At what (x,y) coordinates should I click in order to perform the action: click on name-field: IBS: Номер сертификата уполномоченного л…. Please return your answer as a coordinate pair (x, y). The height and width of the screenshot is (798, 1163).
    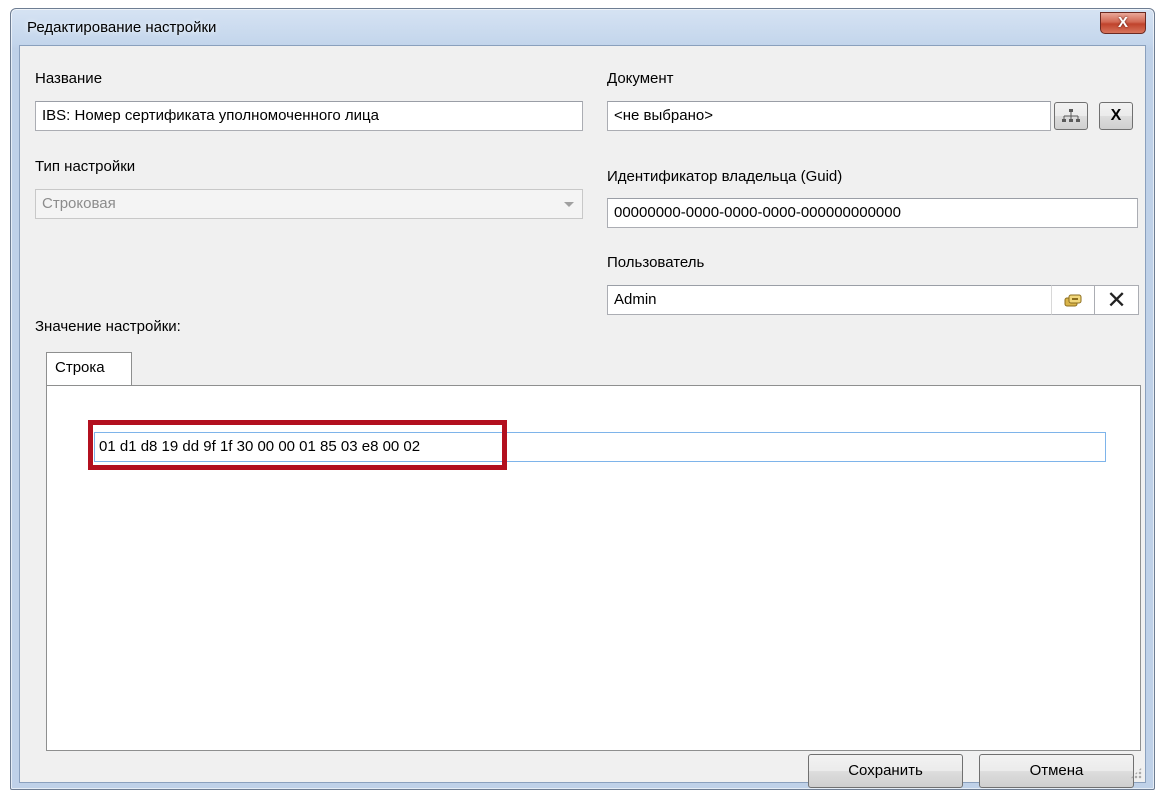
    Looking at the image, I should click on (309, 116).